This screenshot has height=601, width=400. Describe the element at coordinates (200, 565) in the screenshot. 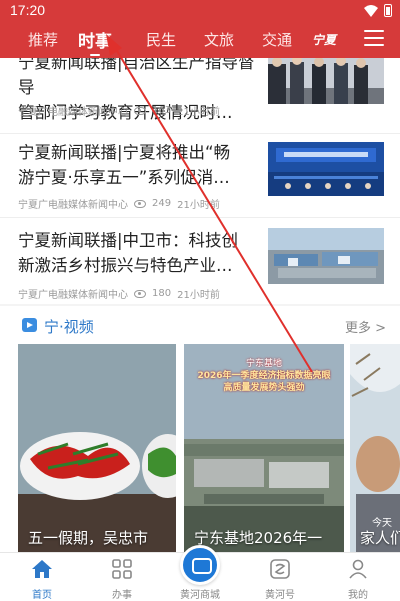

I see `mall-icon` at that location.